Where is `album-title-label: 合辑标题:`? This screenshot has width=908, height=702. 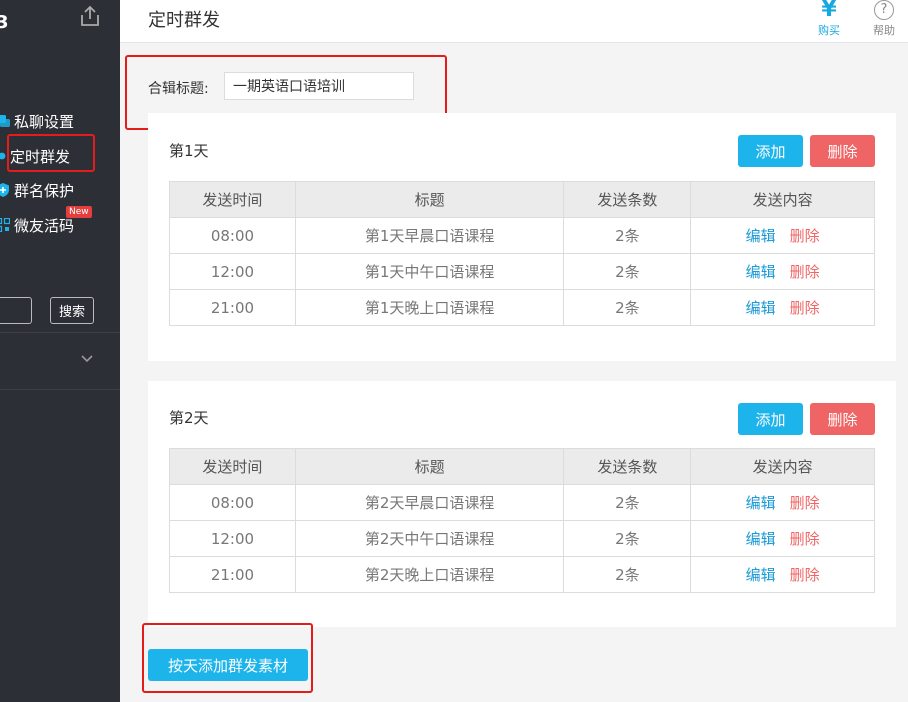 album-title-label: 合辑标题: is located at coordinates (178, 89).